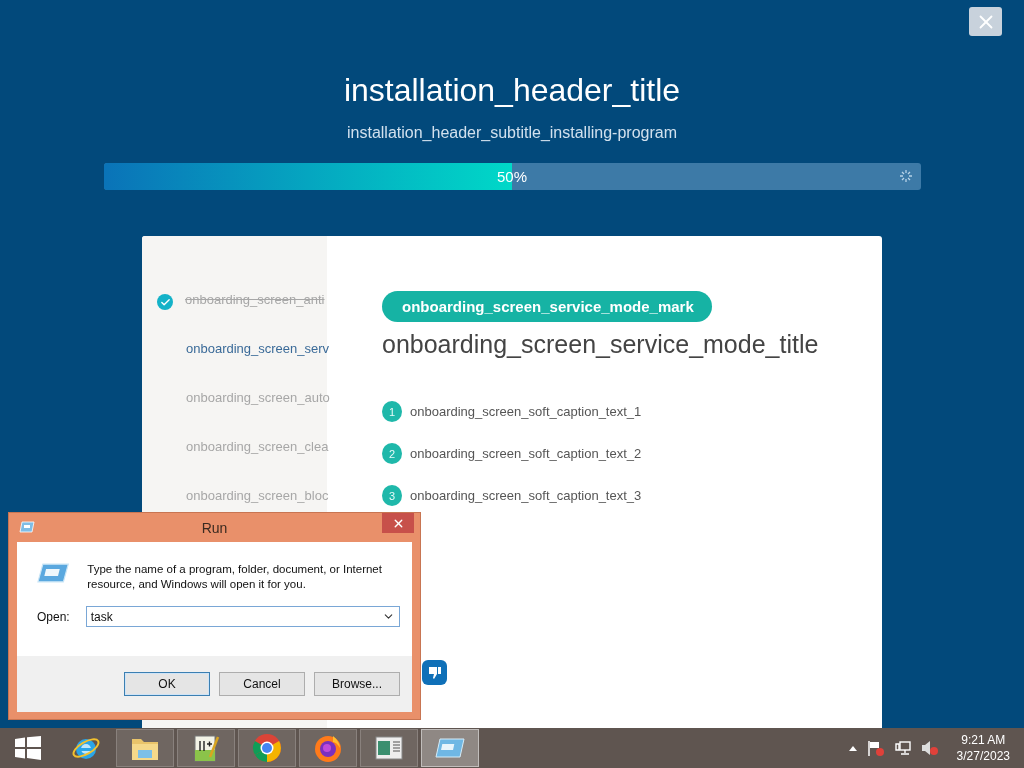 The image size is (1024, 768). I want to click on close-button, so click(398, 523).